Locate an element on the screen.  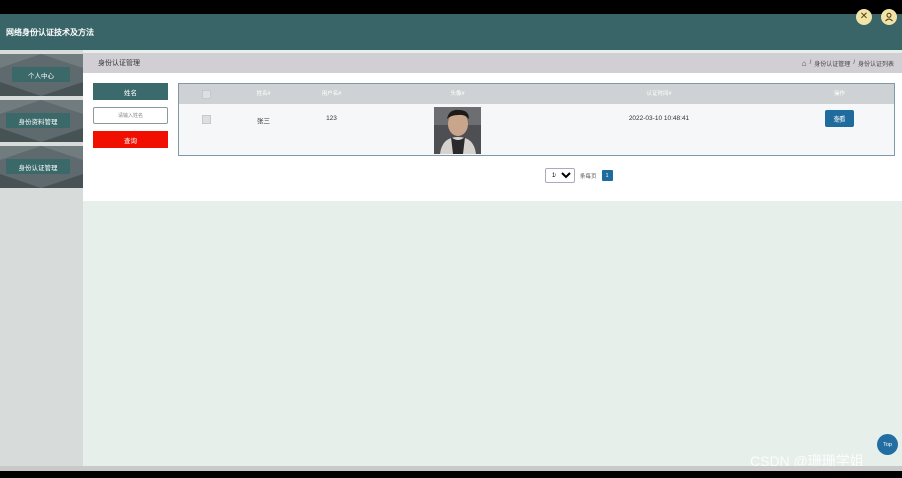
page-title: 身份认证管理 is located at coordinates (119, 63).